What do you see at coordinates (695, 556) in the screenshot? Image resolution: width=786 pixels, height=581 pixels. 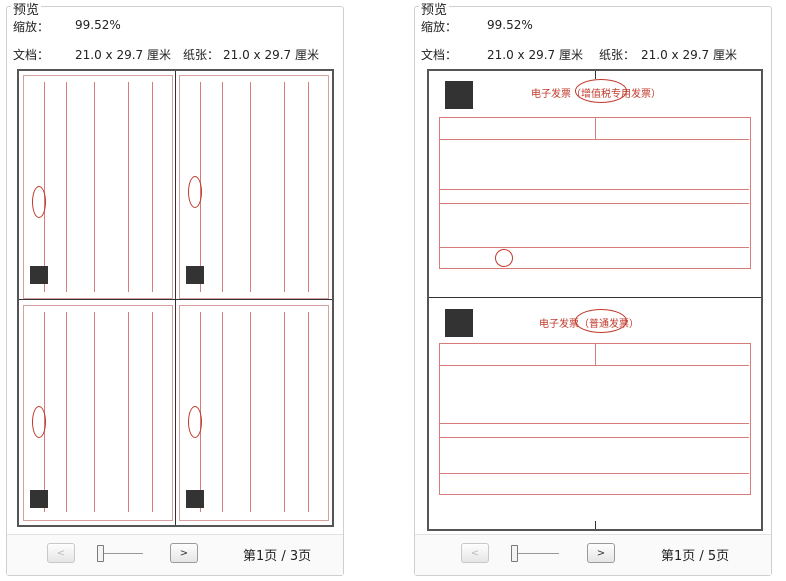 I see `page-indicator: 第1页 / 5页` at bounding box center [695, 556].